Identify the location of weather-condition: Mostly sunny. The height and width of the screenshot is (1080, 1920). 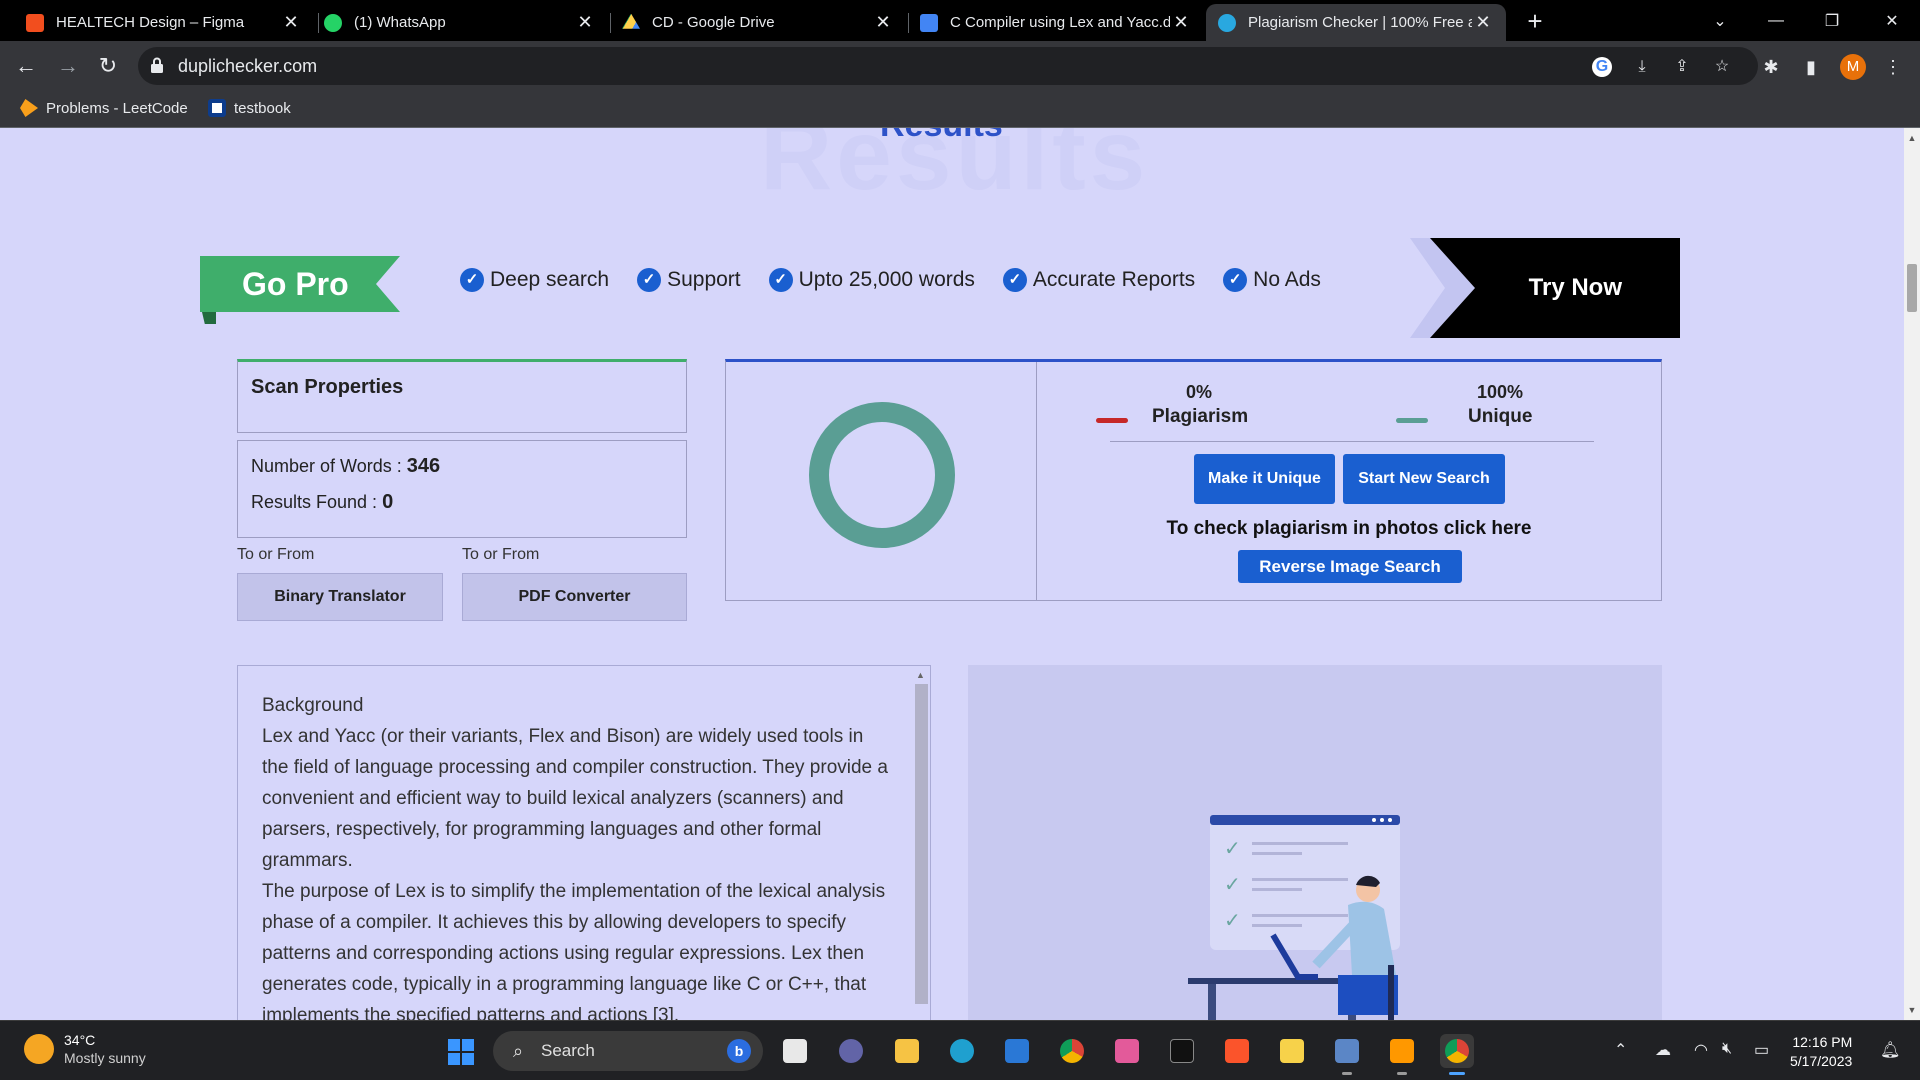
(105, 1058).